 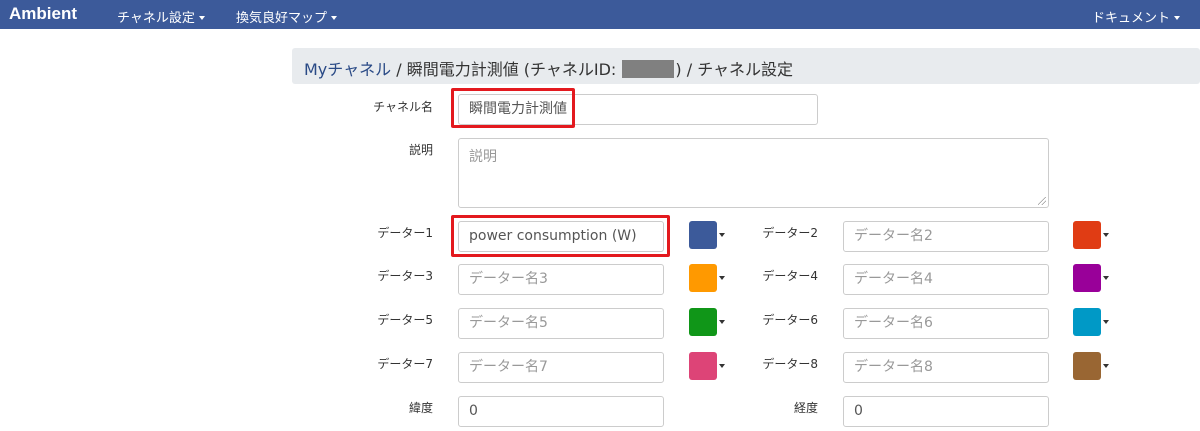 I want to click on longitude-label: 経度, so click(x=805, y=408).